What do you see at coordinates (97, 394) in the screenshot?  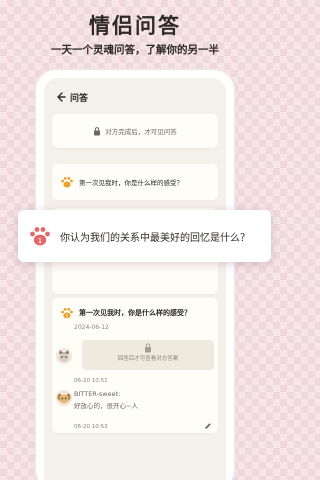 I see `answer-author: BITTER-sweet:` at bounding box center [97, 394].